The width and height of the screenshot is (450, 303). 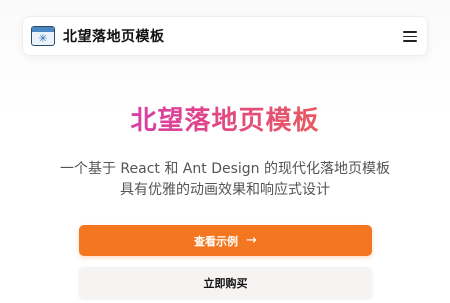 I want to click on view-examples-button: 查看示例 →, so click(x=225, y=240).